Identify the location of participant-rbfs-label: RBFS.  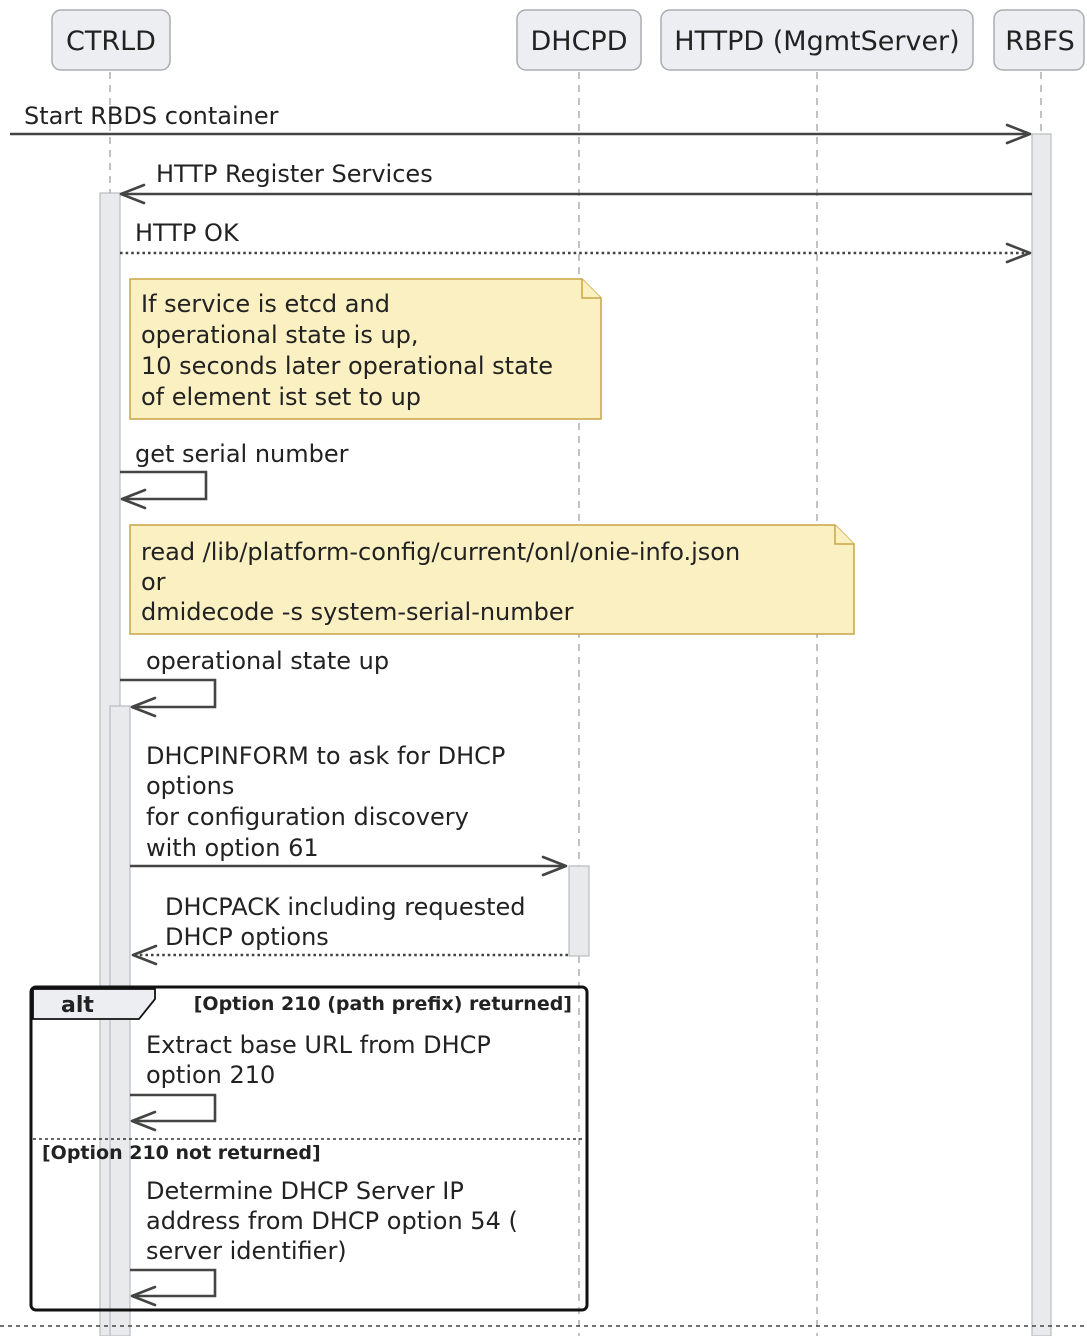
(1039, 41).